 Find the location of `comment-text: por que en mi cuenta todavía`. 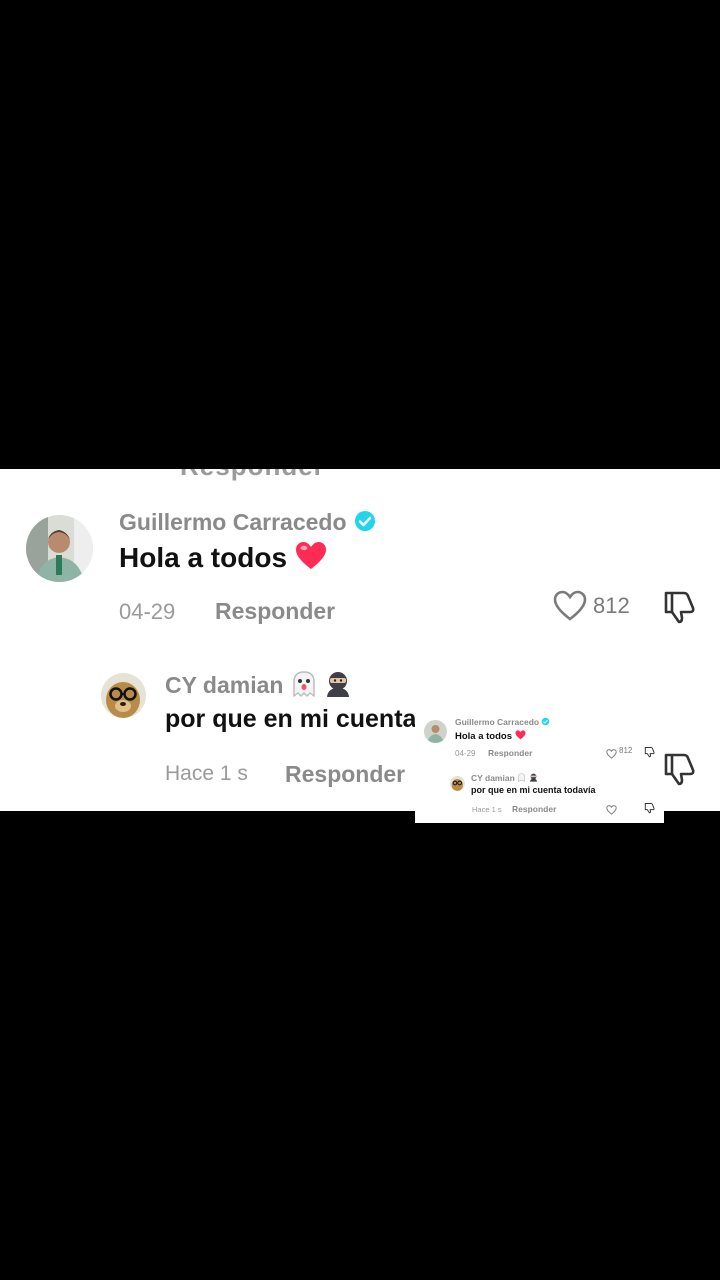

comment-text: por que en mi cuenta todavía is located at coordinates (533, 790).